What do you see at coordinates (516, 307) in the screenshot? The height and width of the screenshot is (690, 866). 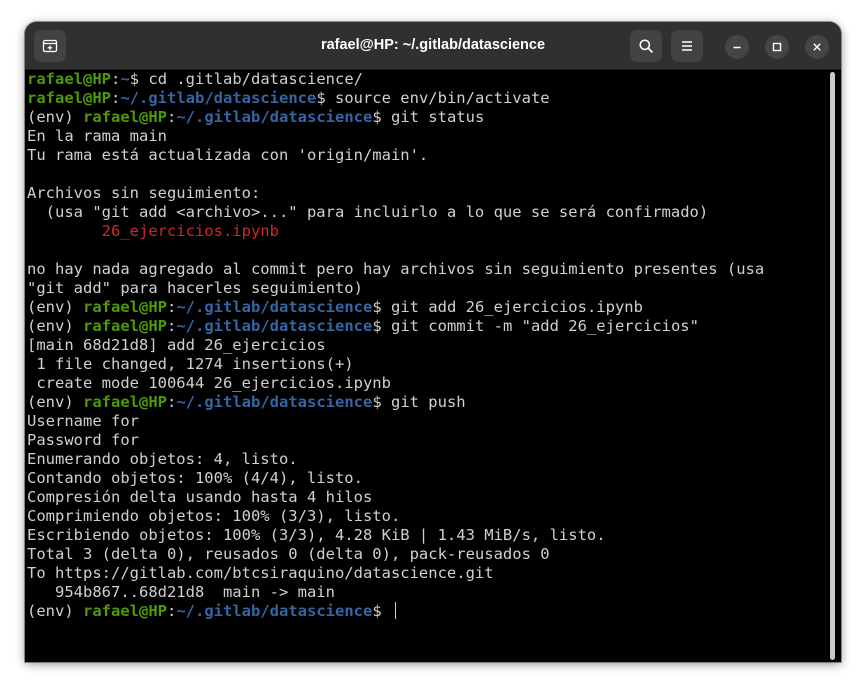 I see `command-text: git add 26_ejercicios.ipynb` at bounding box center [516, 307].